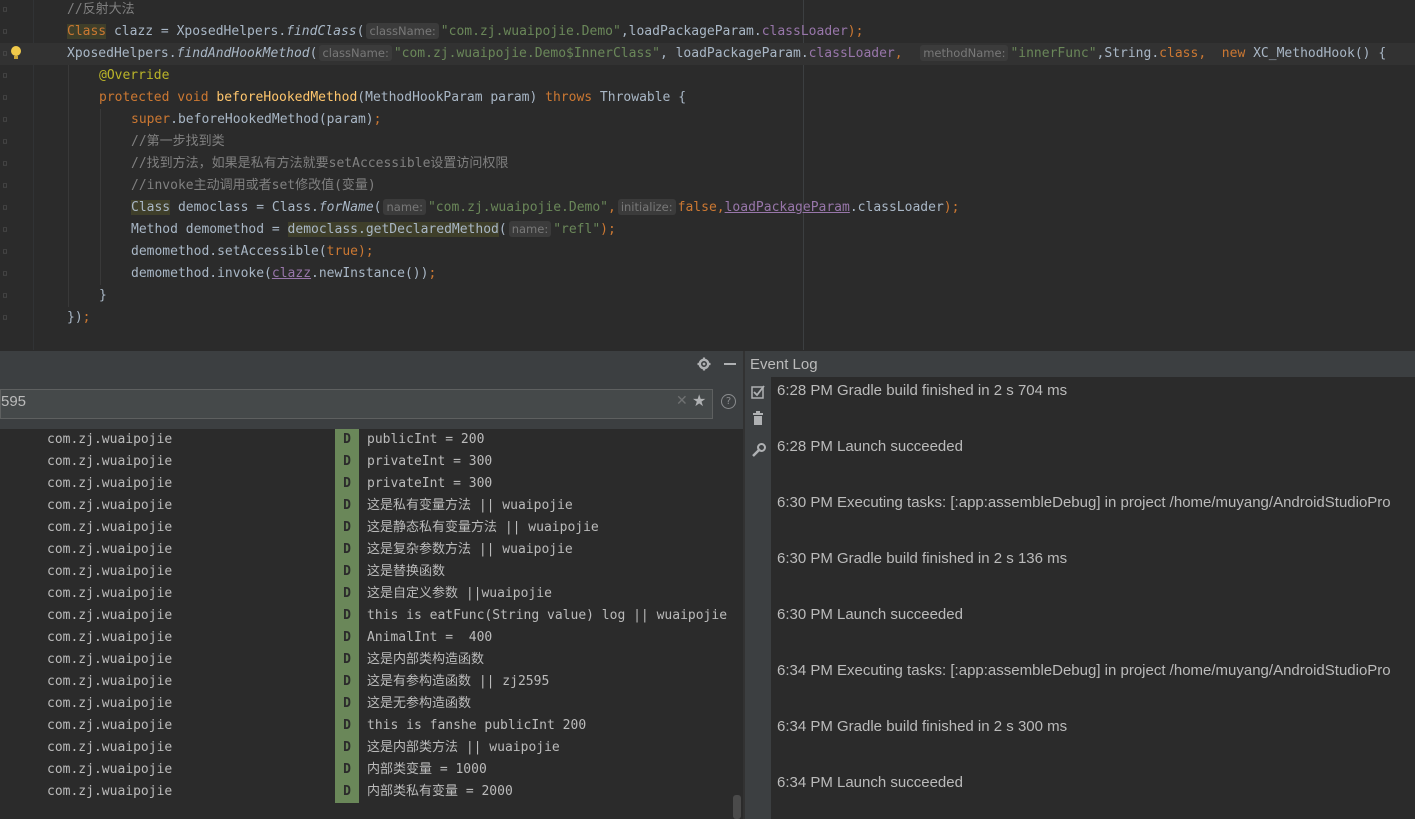  I want to click on log-package: com.zj.wuaipojie, so click(110, 593).